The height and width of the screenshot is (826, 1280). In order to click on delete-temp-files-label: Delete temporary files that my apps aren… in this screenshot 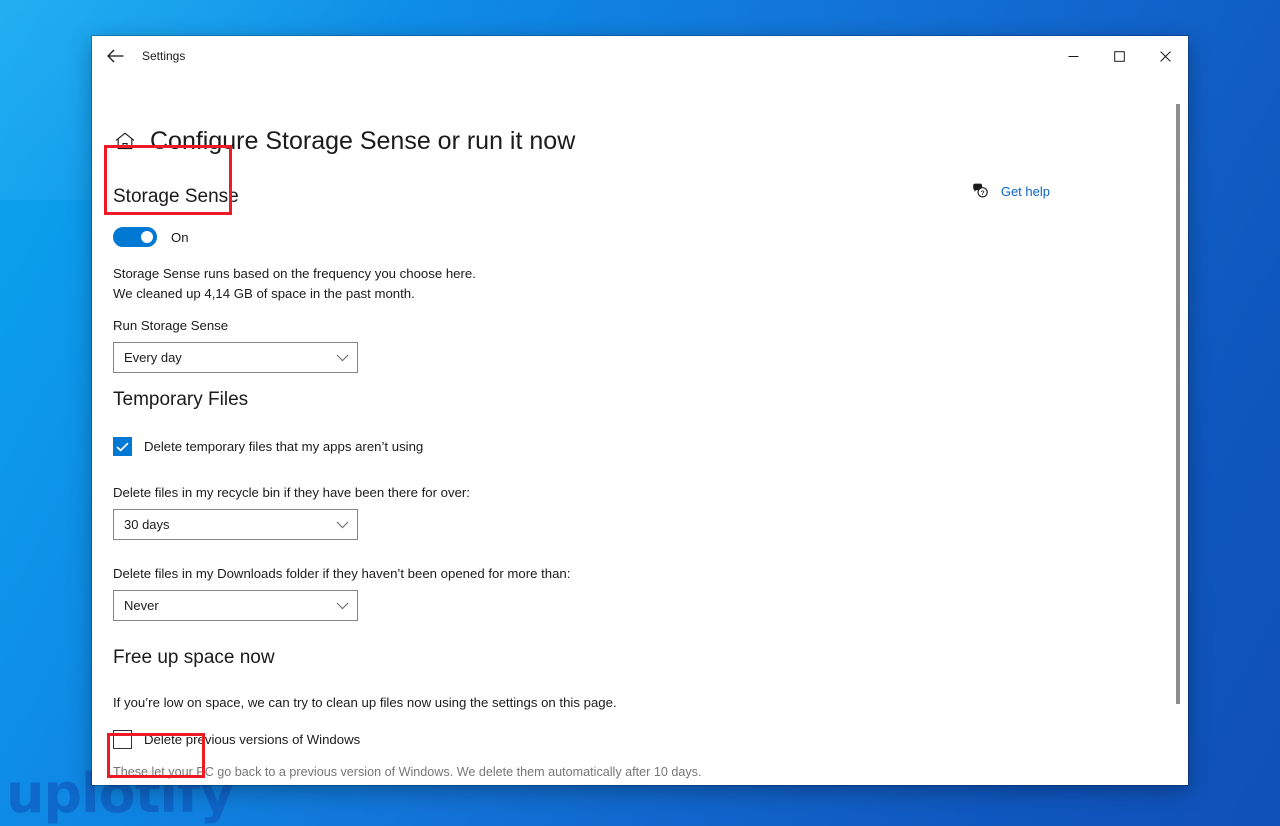, I will do `click(284, 446)`.